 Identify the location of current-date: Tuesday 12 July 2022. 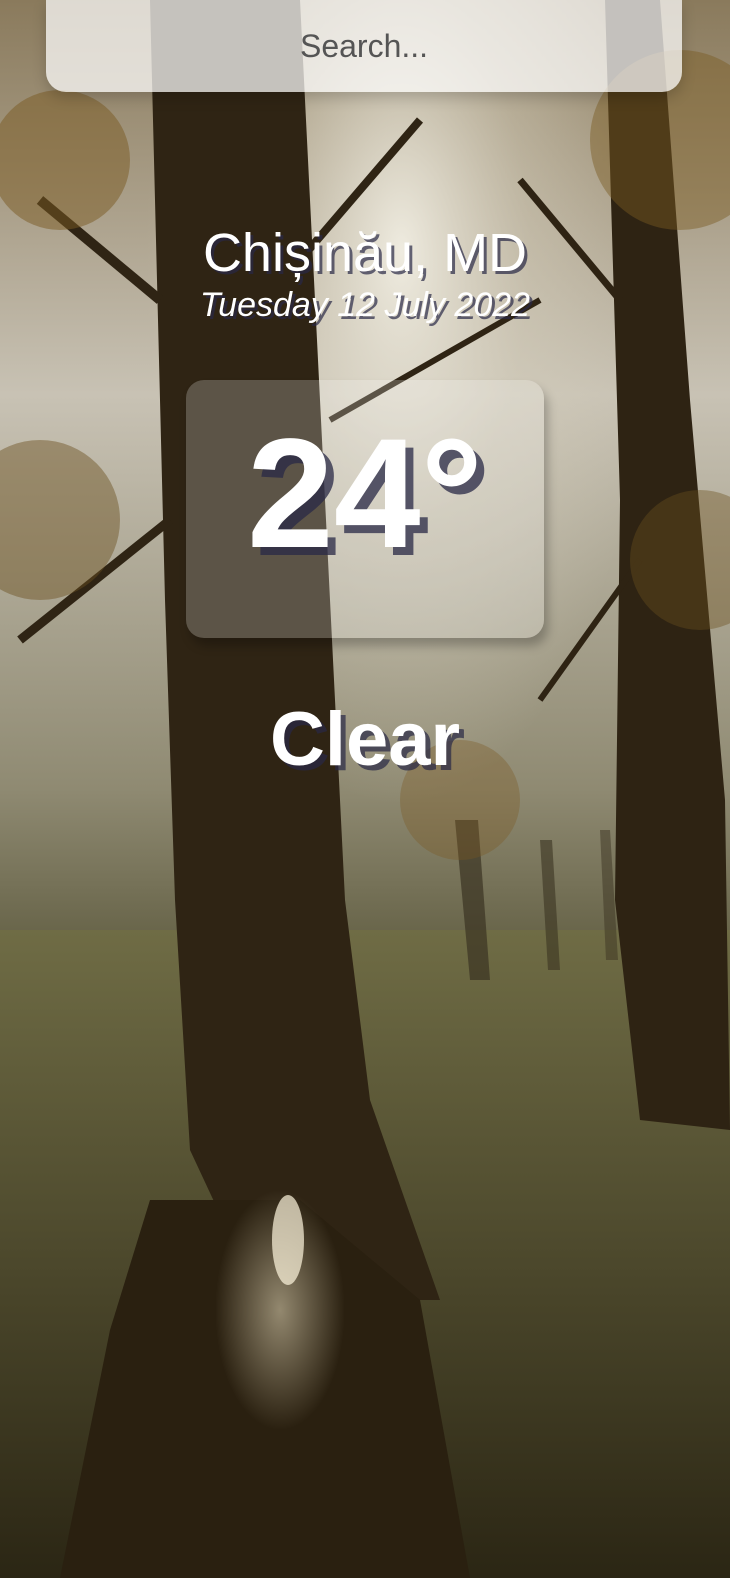
(365, 305).